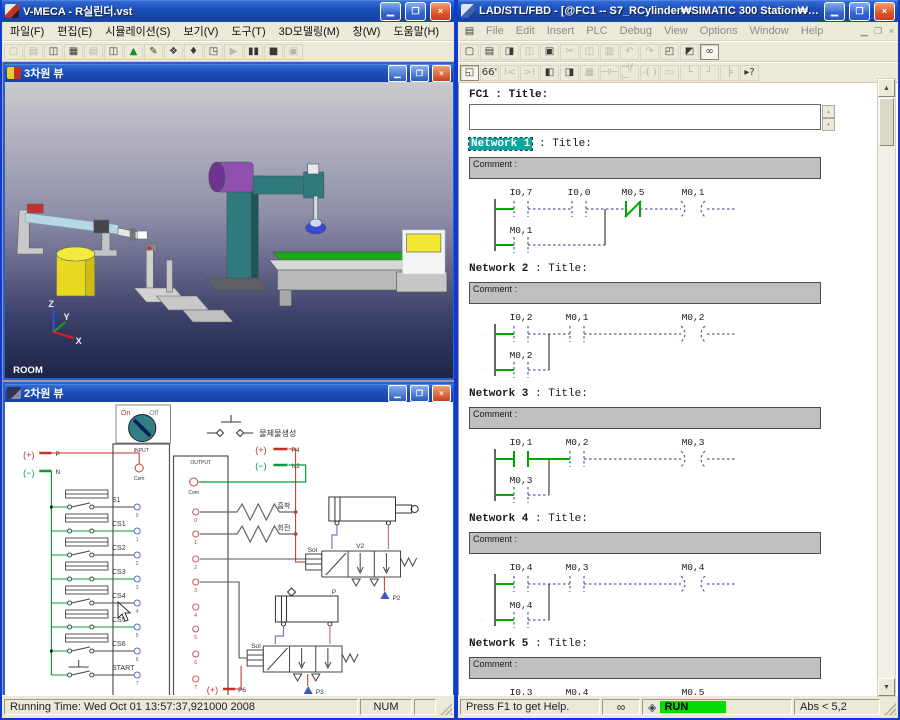  I want to click on publish-icon: ▲, so click(133, 51).